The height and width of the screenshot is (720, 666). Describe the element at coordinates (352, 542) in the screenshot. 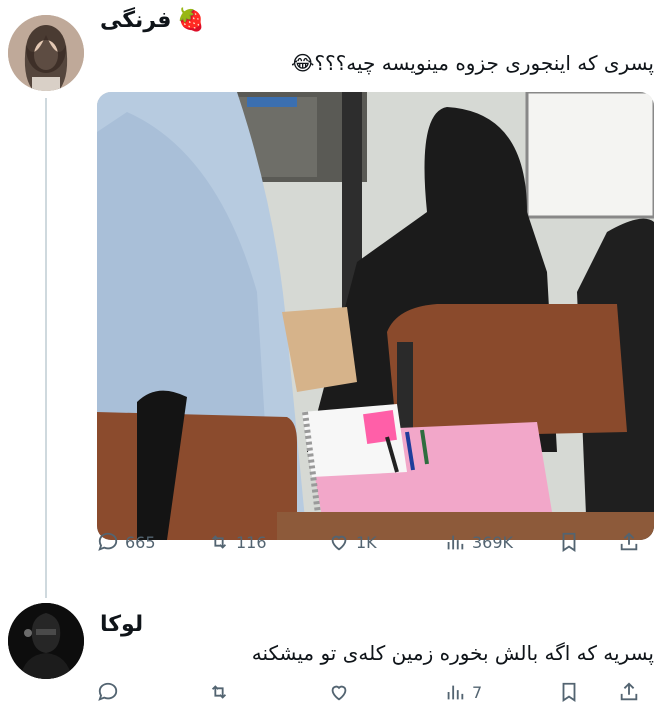

I see `like-button: 1K` at that location.